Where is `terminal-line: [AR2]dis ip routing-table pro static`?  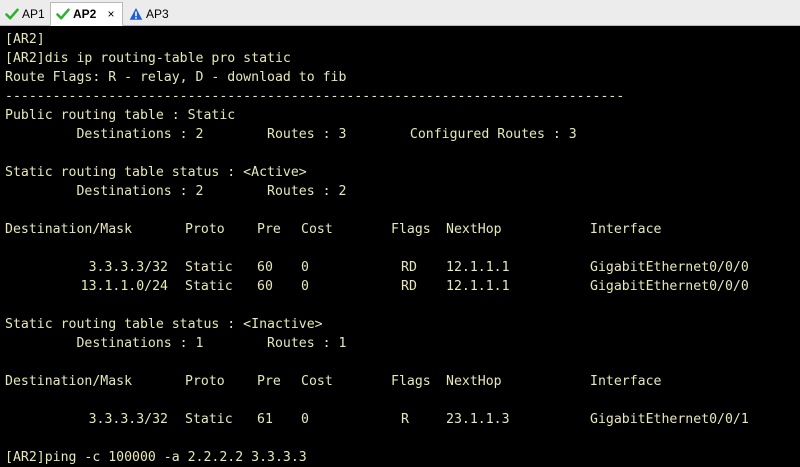
terminal-line: [AR2]dis ip routing-table pro static is located at coordinates (148, 58).